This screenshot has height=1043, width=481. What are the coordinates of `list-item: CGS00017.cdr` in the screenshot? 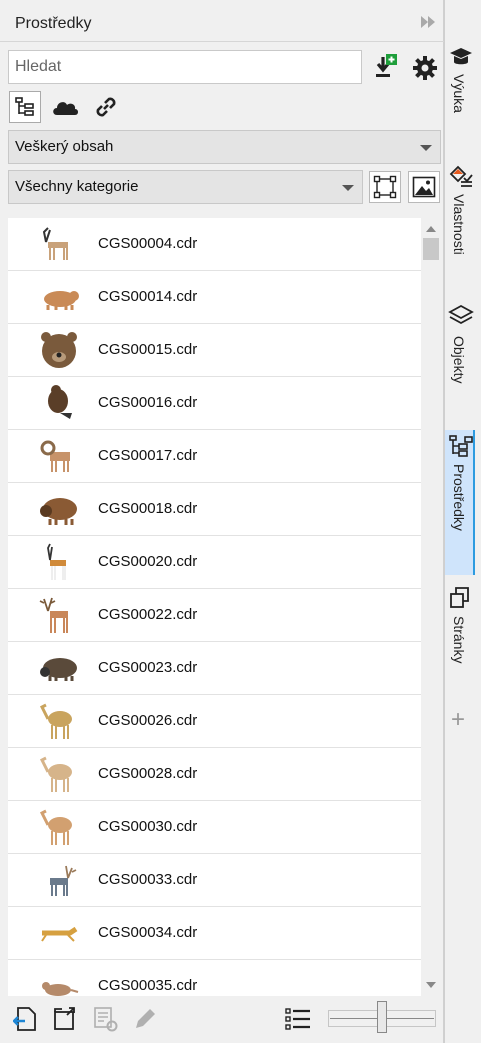 It's located at (214, 456).